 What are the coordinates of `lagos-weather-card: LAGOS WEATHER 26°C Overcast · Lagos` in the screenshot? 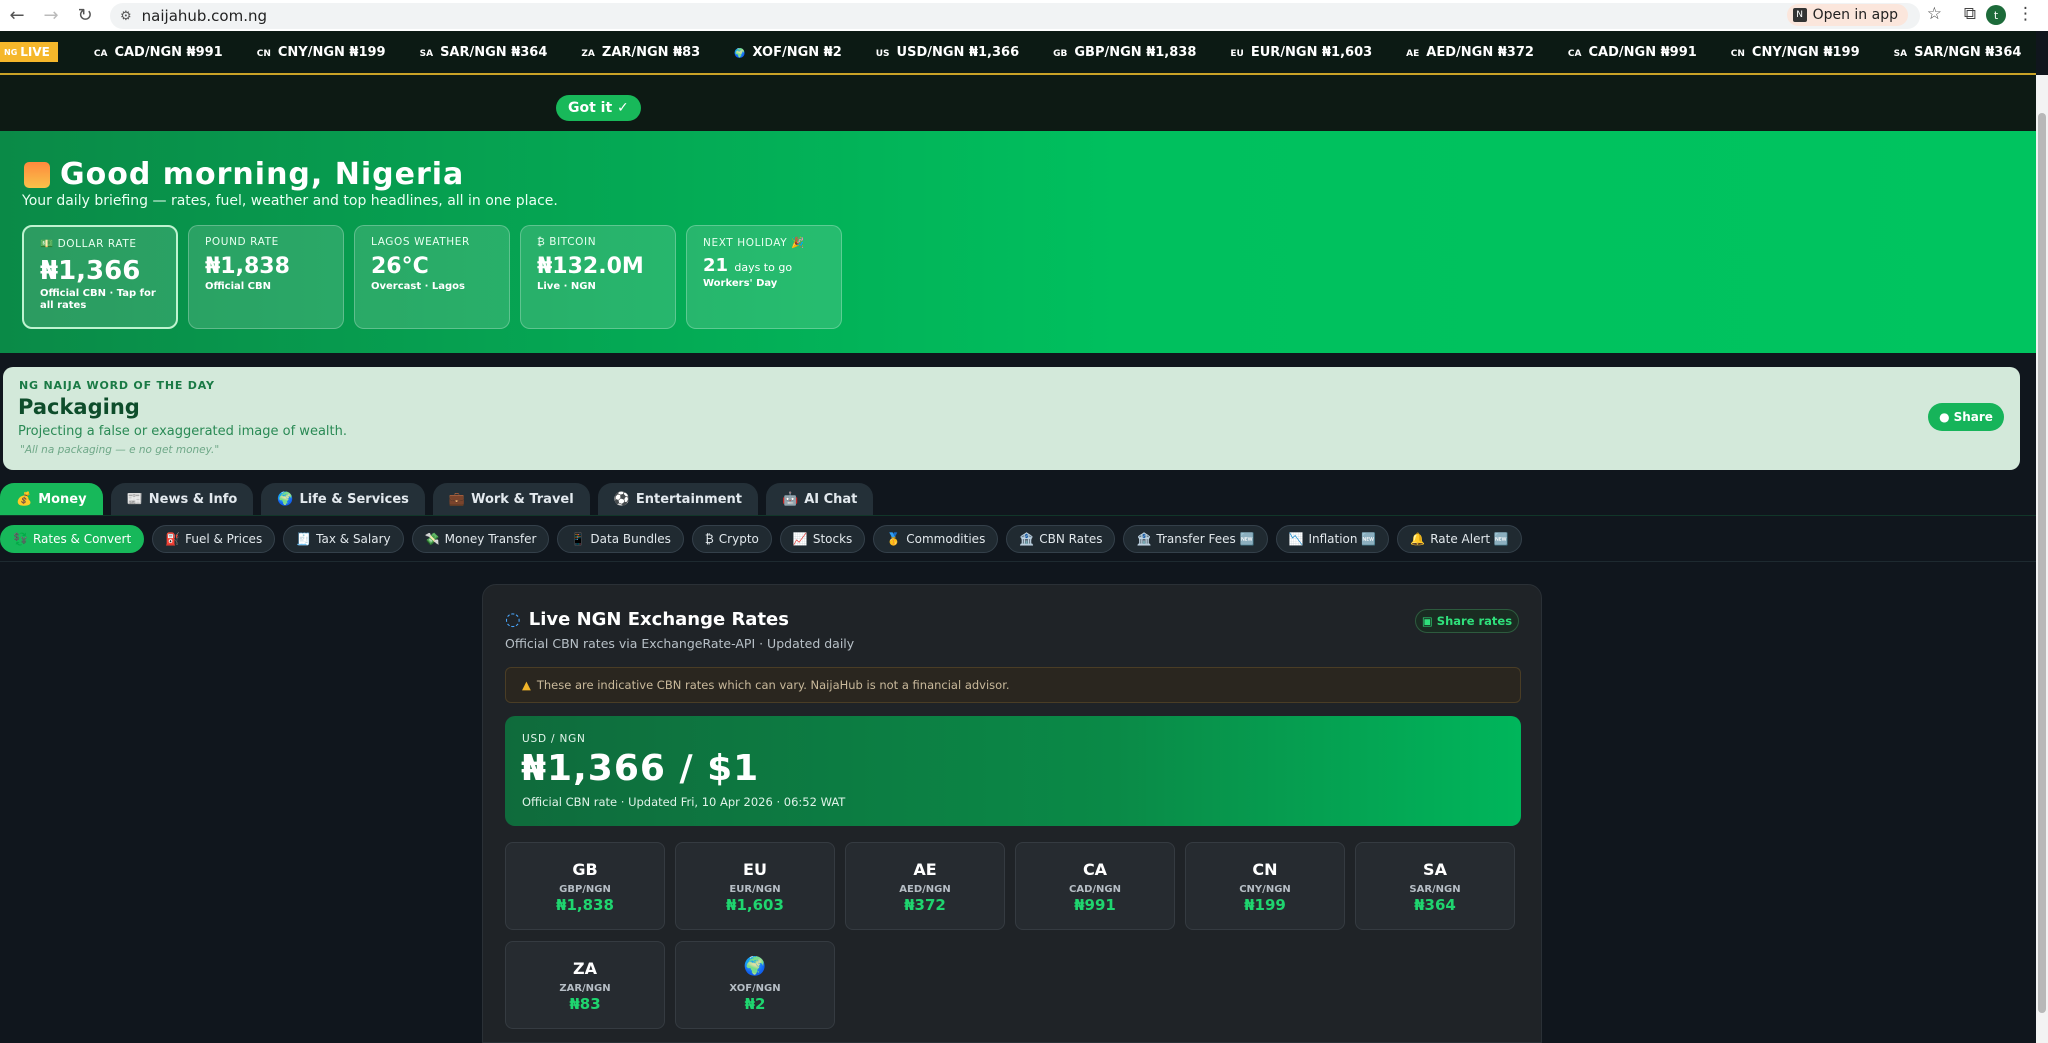 It's located at (432, 277).